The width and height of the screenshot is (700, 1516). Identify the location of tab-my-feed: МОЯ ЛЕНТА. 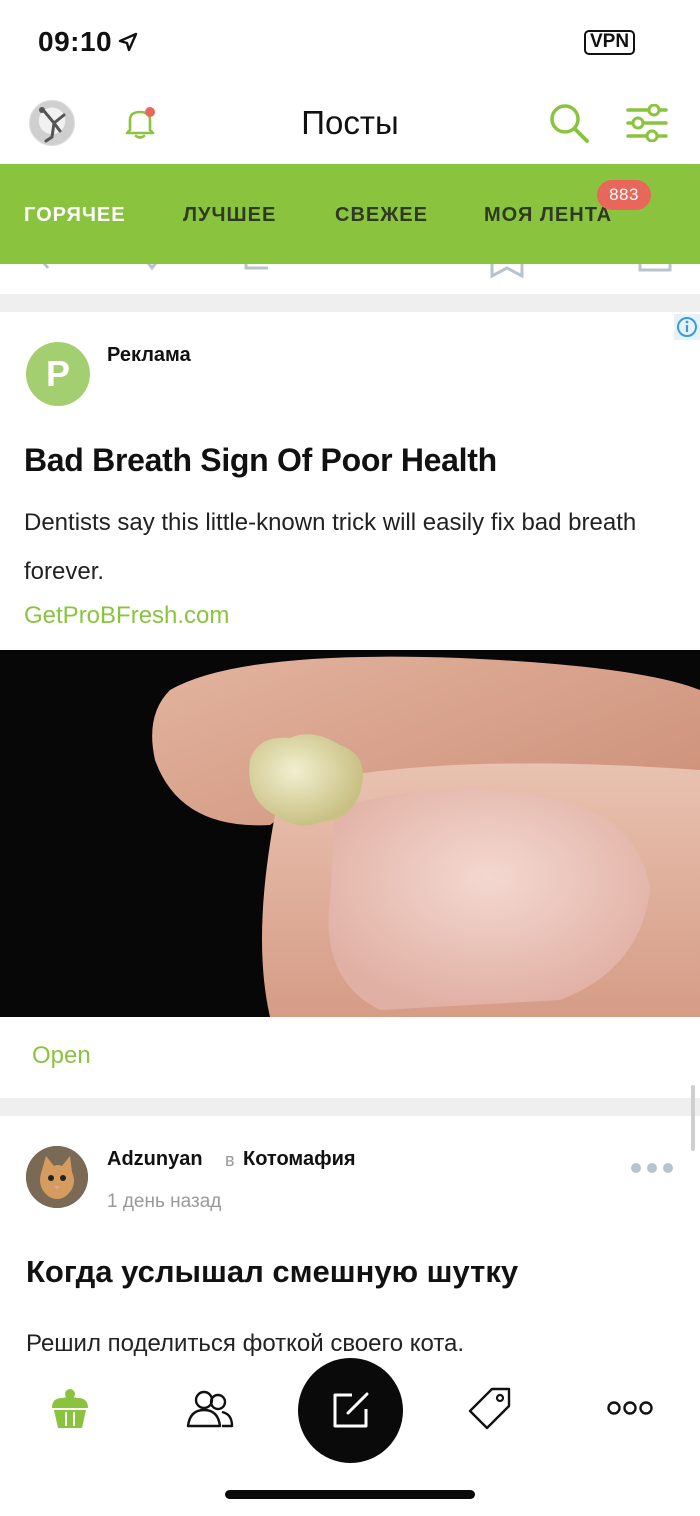
(548, 215).